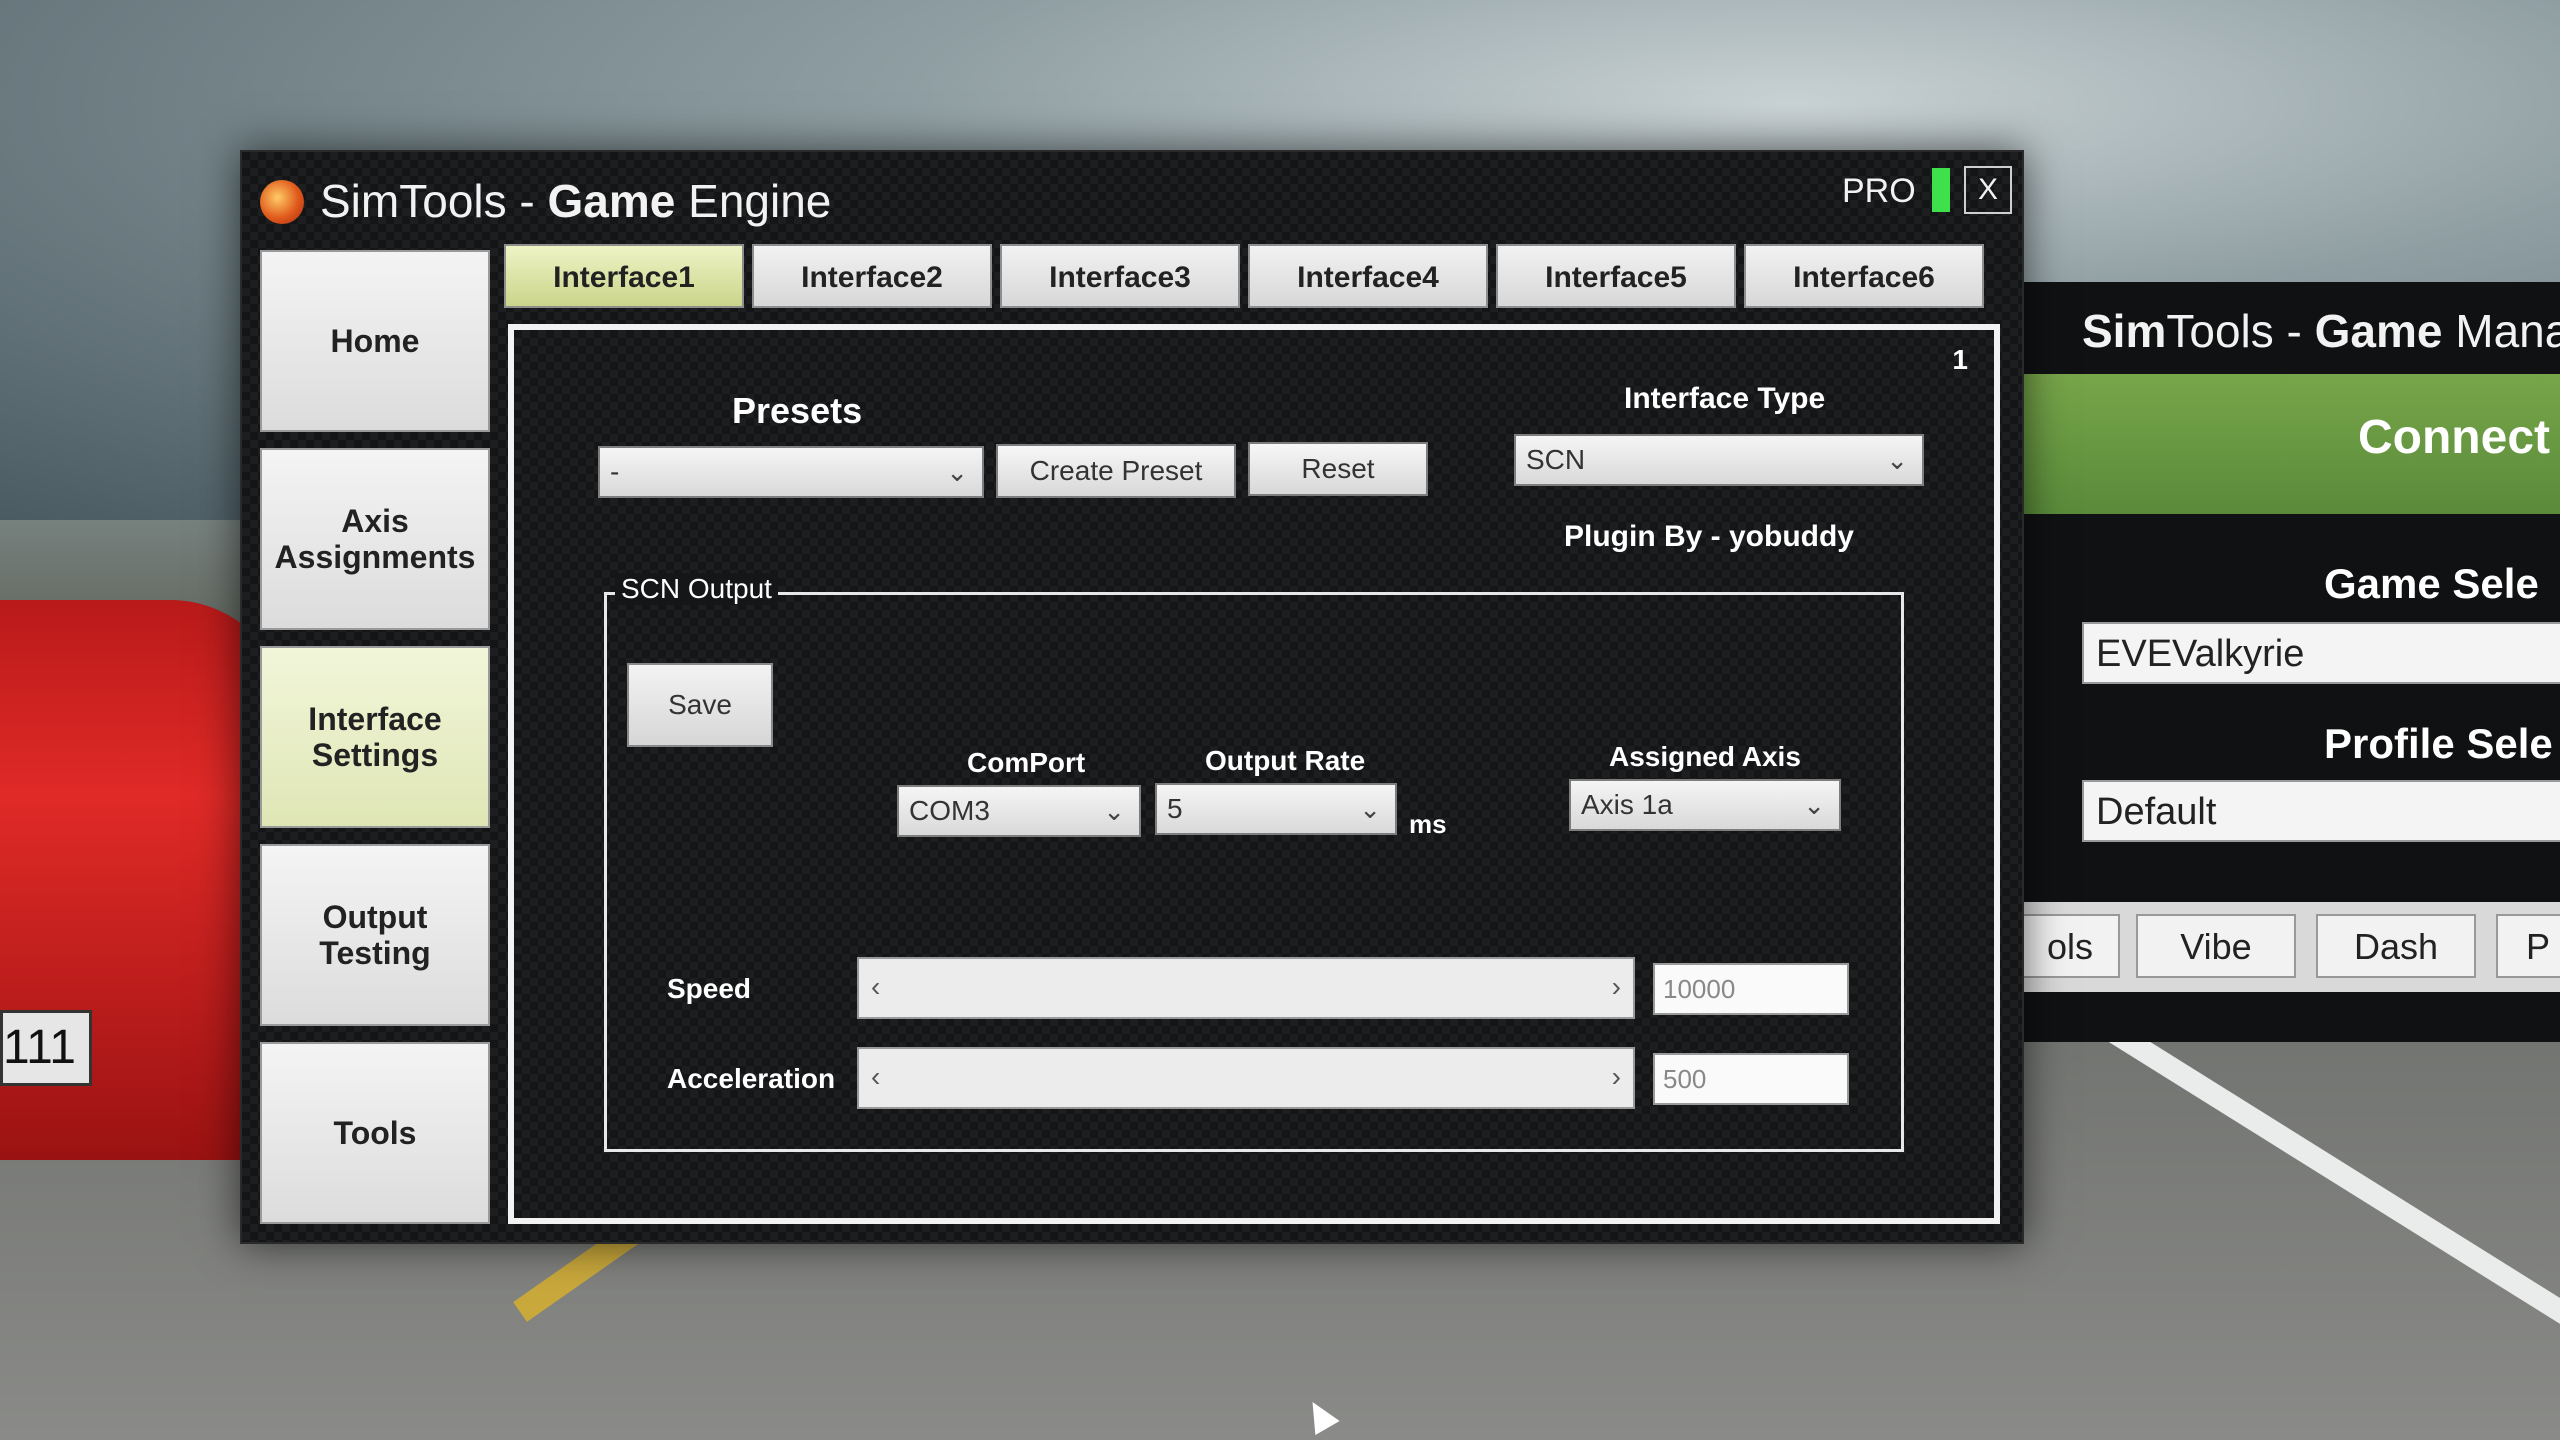 The width and height of the screenshot is (2560, 1440). What do you see at coordinates (1751, 989) in the screenshot?
I see `speed-value-field: 10000` at bounding box center [1751, 989].